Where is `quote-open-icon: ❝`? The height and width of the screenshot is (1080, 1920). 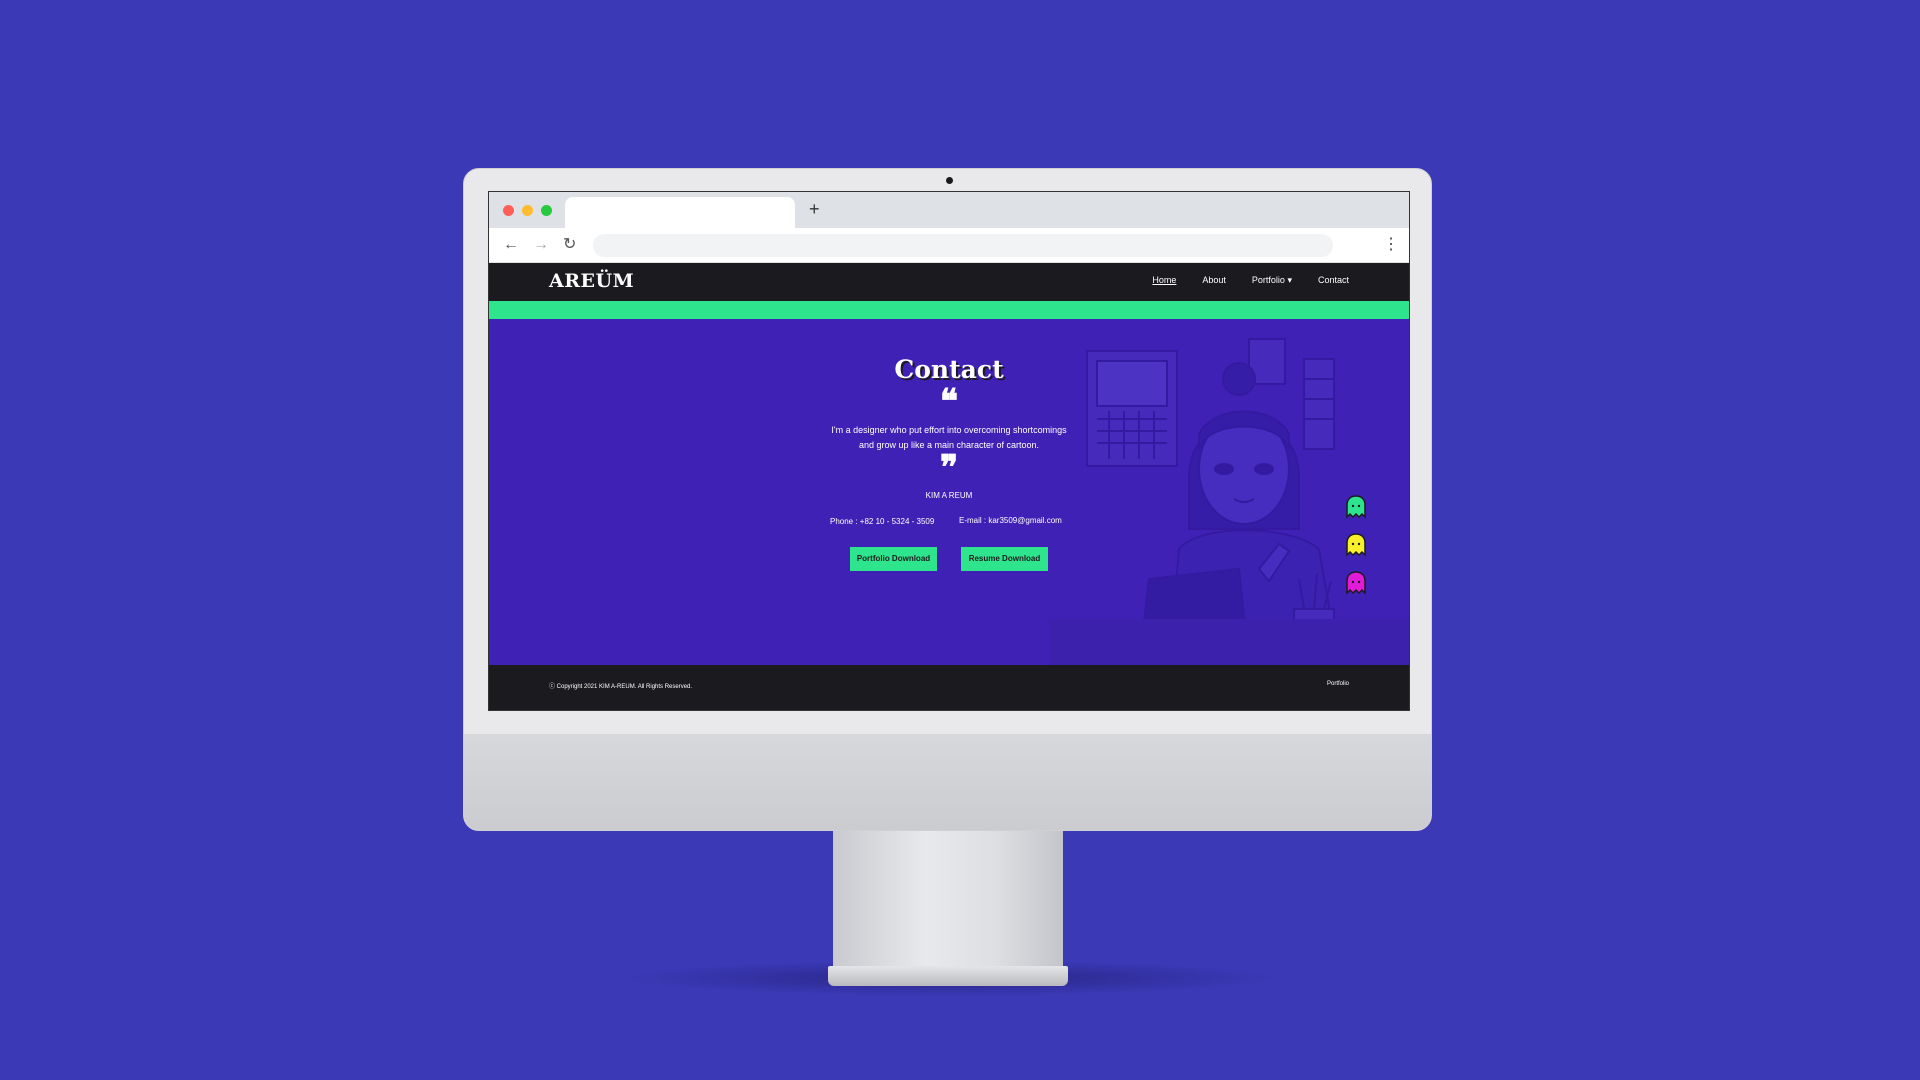 quote-open-icon: ❝ is located at coordinates (949, 402).